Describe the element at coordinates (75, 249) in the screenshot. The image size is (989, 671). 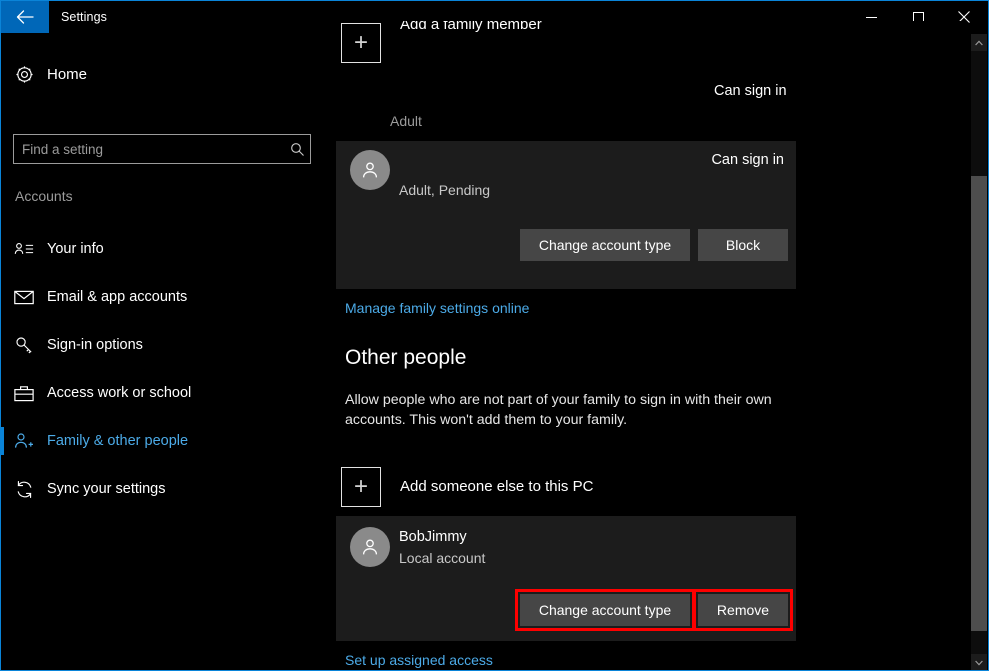
I see `sidebar-item-label: Your info` at that location.